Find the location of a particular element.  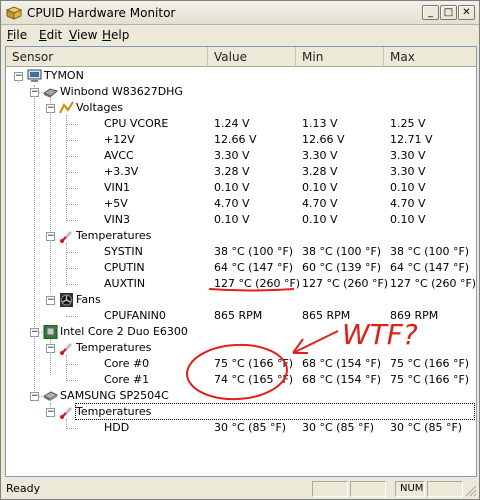

sensor-max: 1.25 V is located at coordinates (408, 123).